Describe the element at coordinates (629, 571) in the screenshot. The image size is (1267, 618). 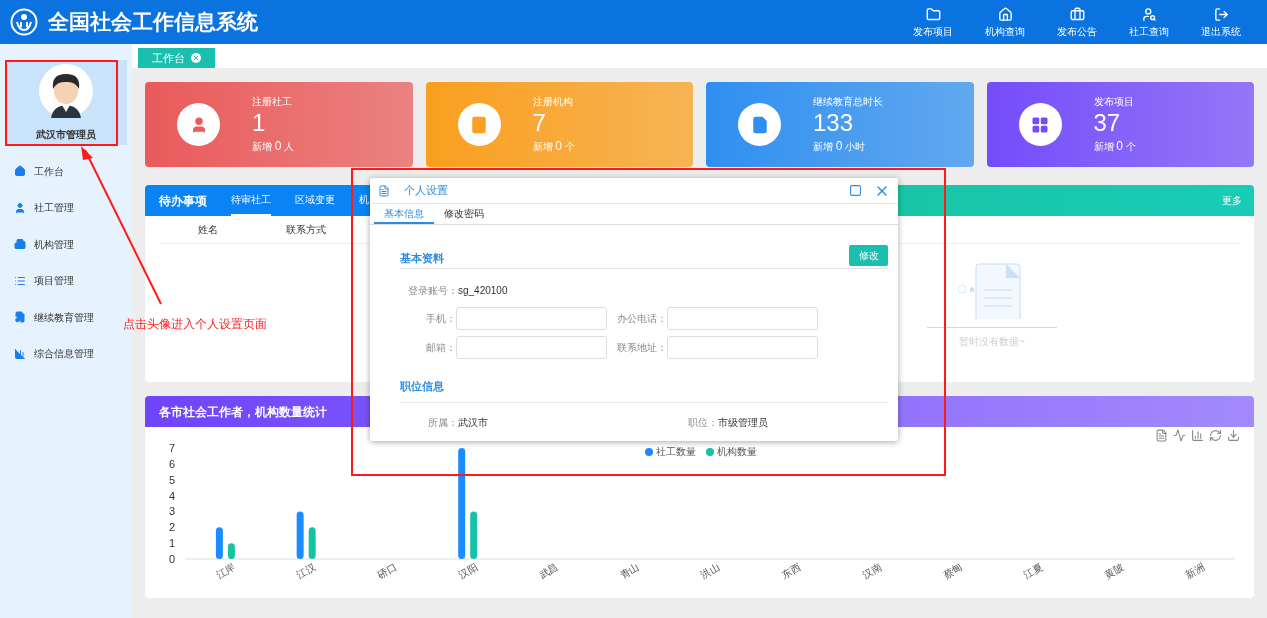
I see `x-axis-label: 青山` at that location.